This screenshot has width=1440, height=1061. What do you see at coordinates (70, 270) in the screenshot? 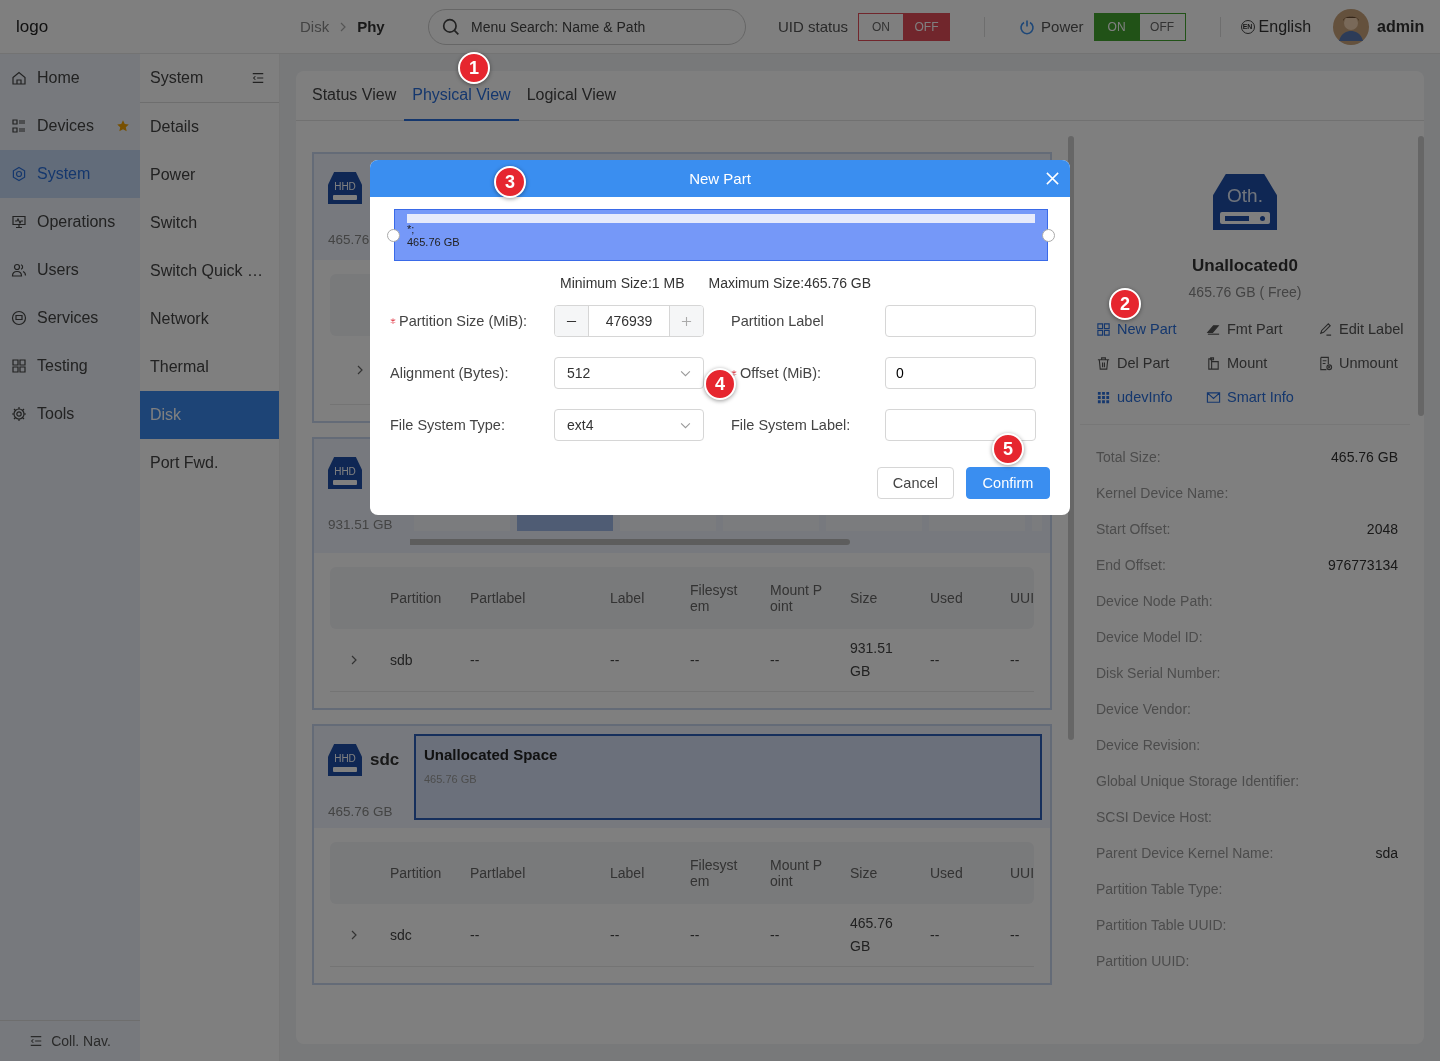
I see `nav-item: Users` at bounding box center [70, 270].